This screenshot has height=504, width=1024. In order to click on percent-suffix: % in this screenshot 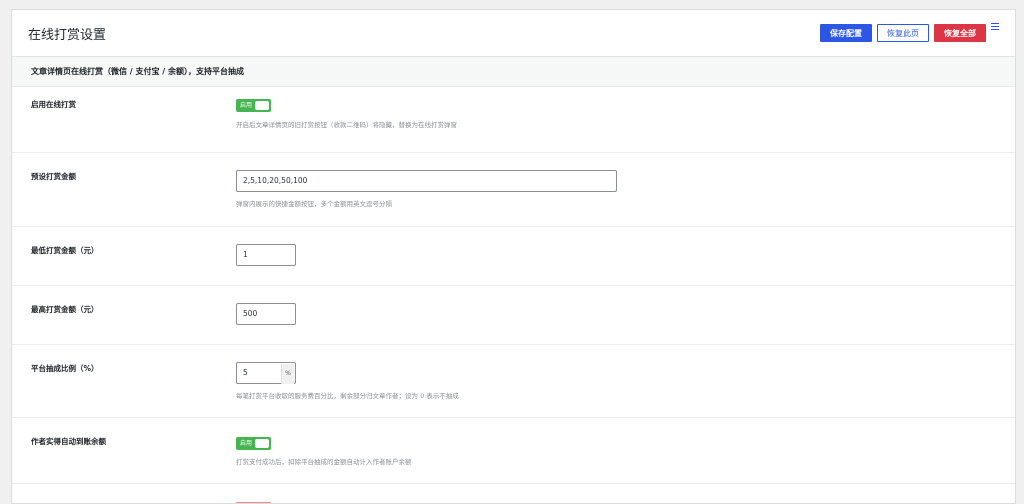, I will do `click(287, 374)`.